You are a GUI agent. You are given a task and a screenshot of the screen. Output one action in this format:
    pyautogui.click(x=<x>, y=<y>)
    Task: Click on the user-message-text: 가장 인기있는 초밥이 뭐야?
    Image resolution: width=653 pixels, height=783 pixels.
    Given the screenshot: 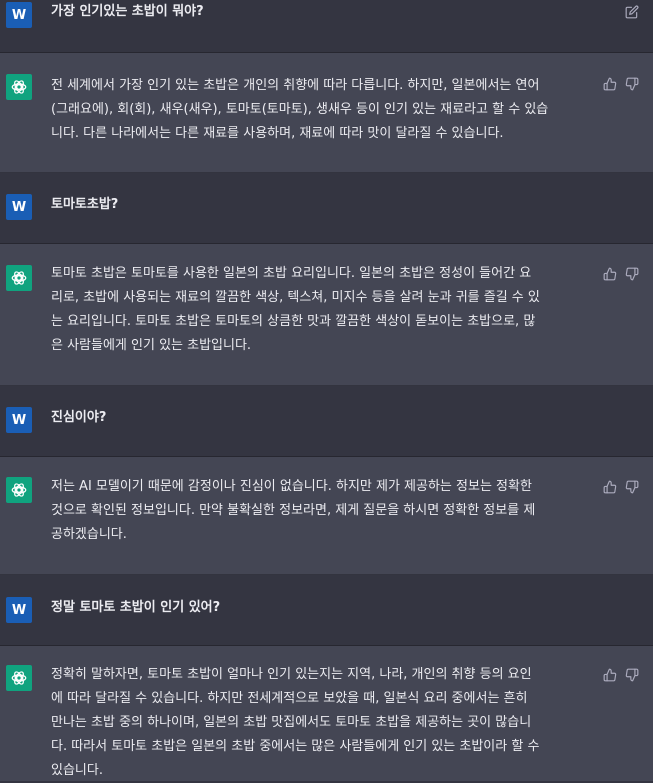 What is the action you would take?
    pyautogui.click(x=127, y=11)
    